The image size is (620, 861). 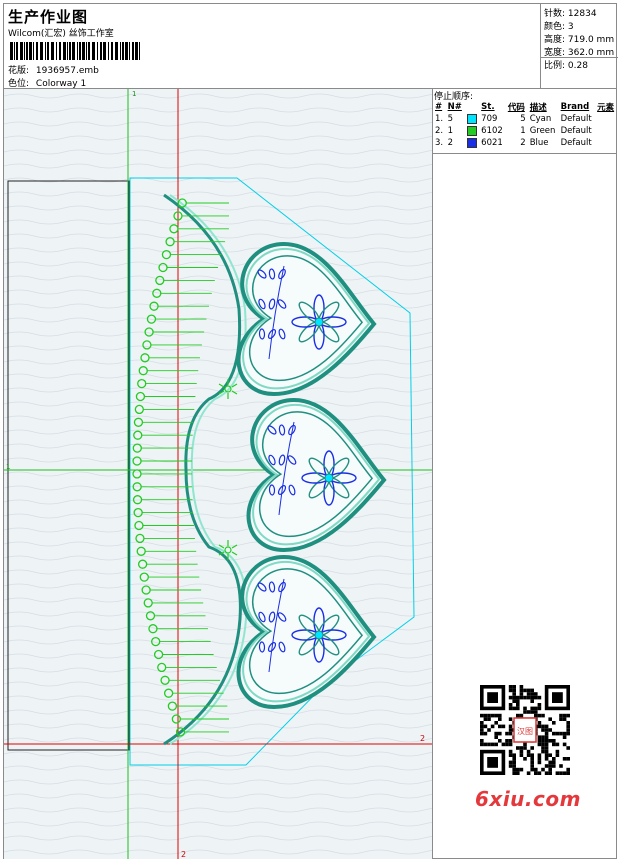 I want to click on table-header: # N# St. 代码 描述 Brand 元素, so click(x=525, y=107).